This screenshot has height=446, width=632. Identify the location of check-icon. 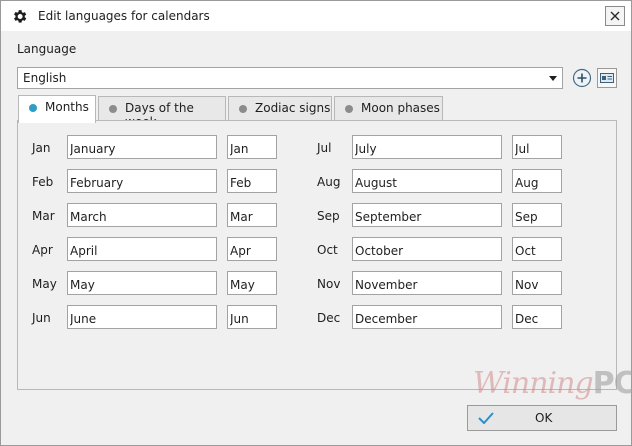
(486, 418).